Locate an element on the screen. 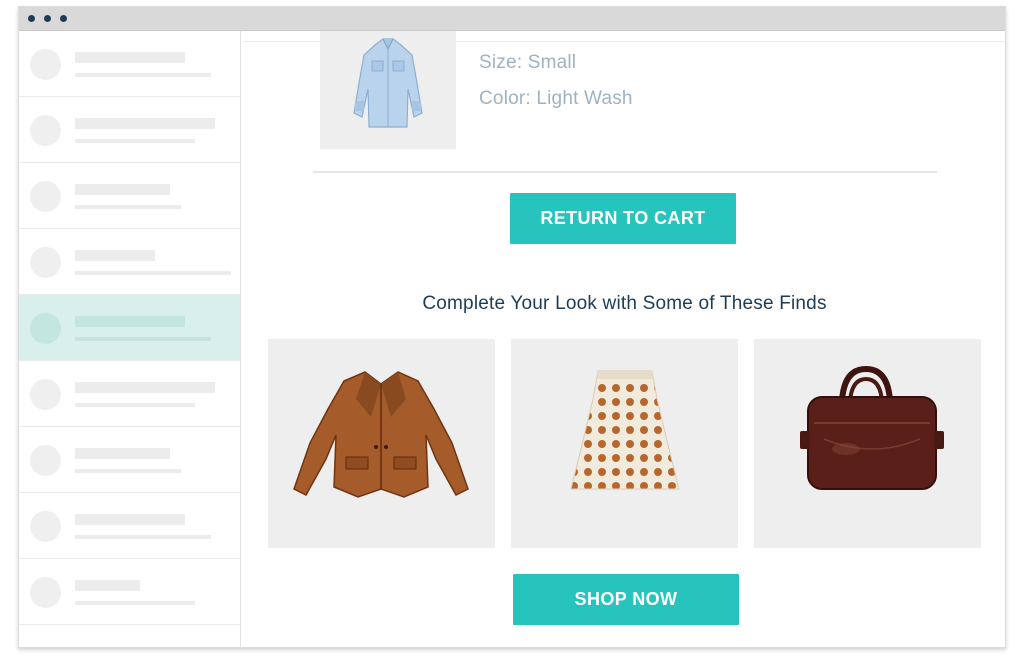 The height and width of the screenshot is (666, 1024). color-text: Color: Light Wash is located at coordinates (556, 98).